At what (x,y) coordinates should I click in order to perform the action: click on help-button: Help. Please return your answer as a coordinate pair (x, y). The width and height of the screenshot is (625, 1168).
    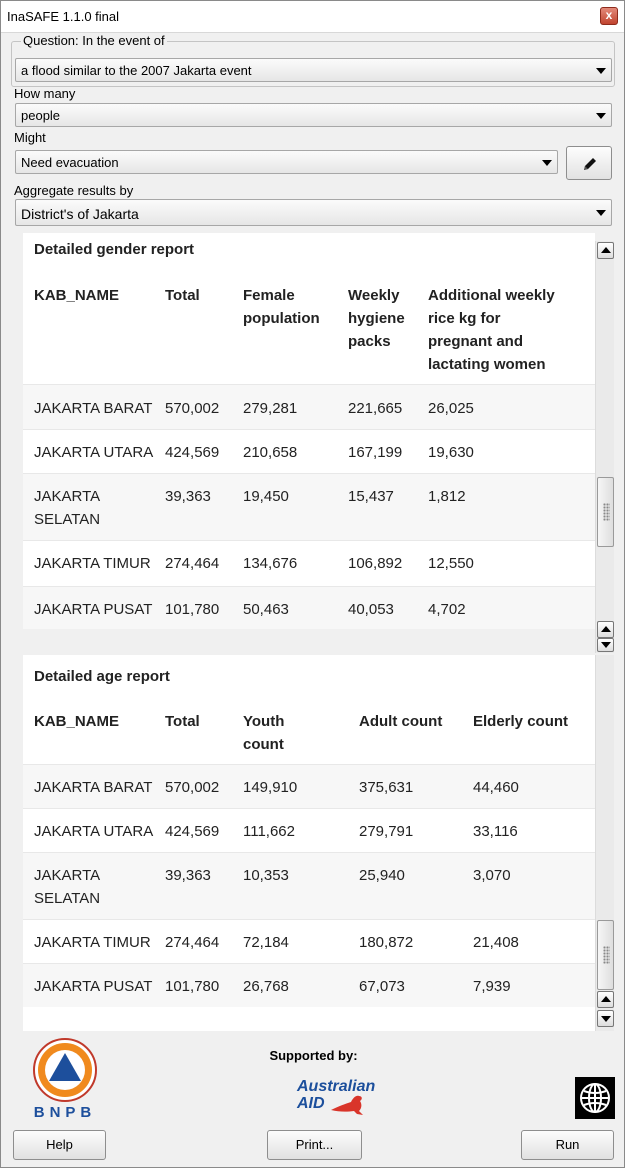
    Looking at the image, I should click on (59, 1145).